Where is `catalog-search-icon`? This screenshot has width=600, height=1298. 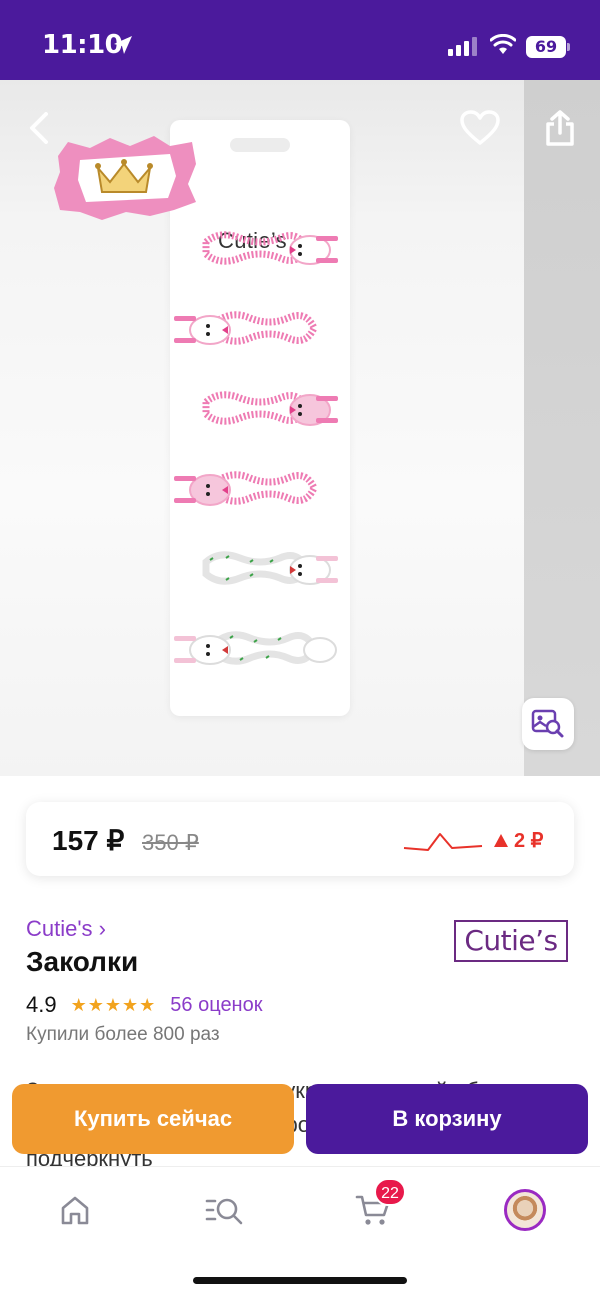 catalog-search-icon is located at coordinates (224, 1211).